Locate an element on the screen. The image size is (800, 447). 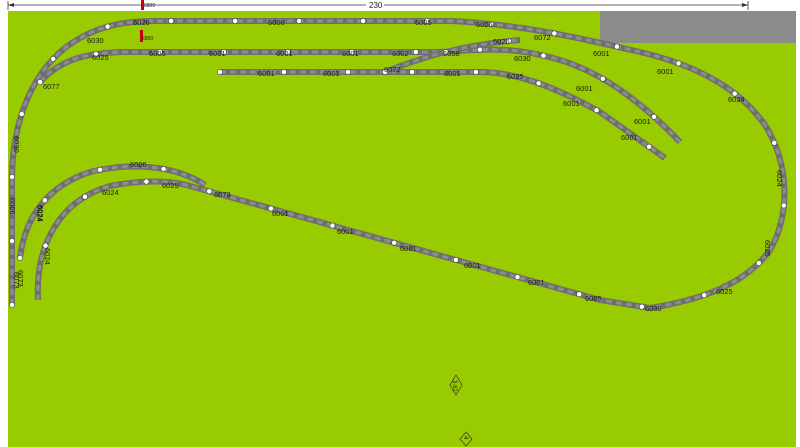
width-dimension-label: 230 is located at coordinates (376, 5).